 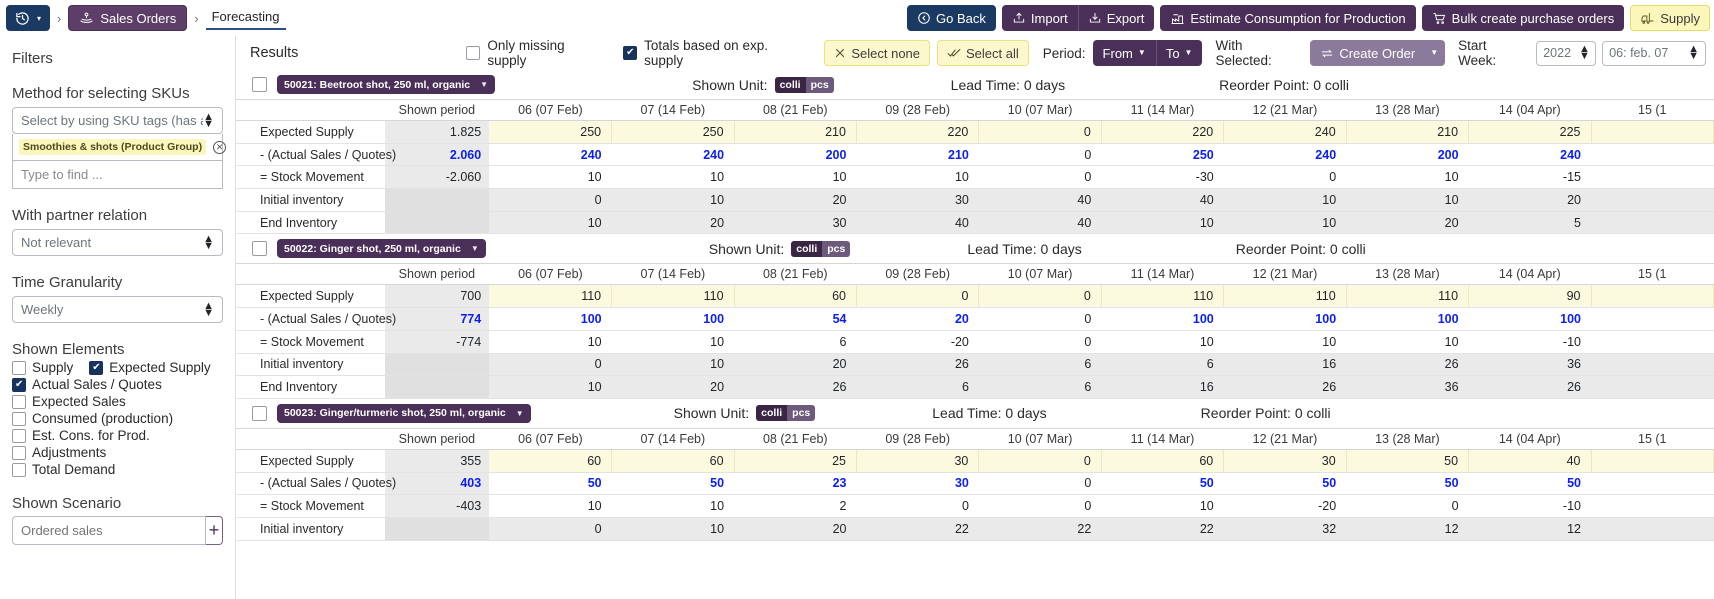 What do you see at coordinates (795, 223) in the screenshot?
I see `cell-1-4-2: 30` at bounding box center [795, 223].